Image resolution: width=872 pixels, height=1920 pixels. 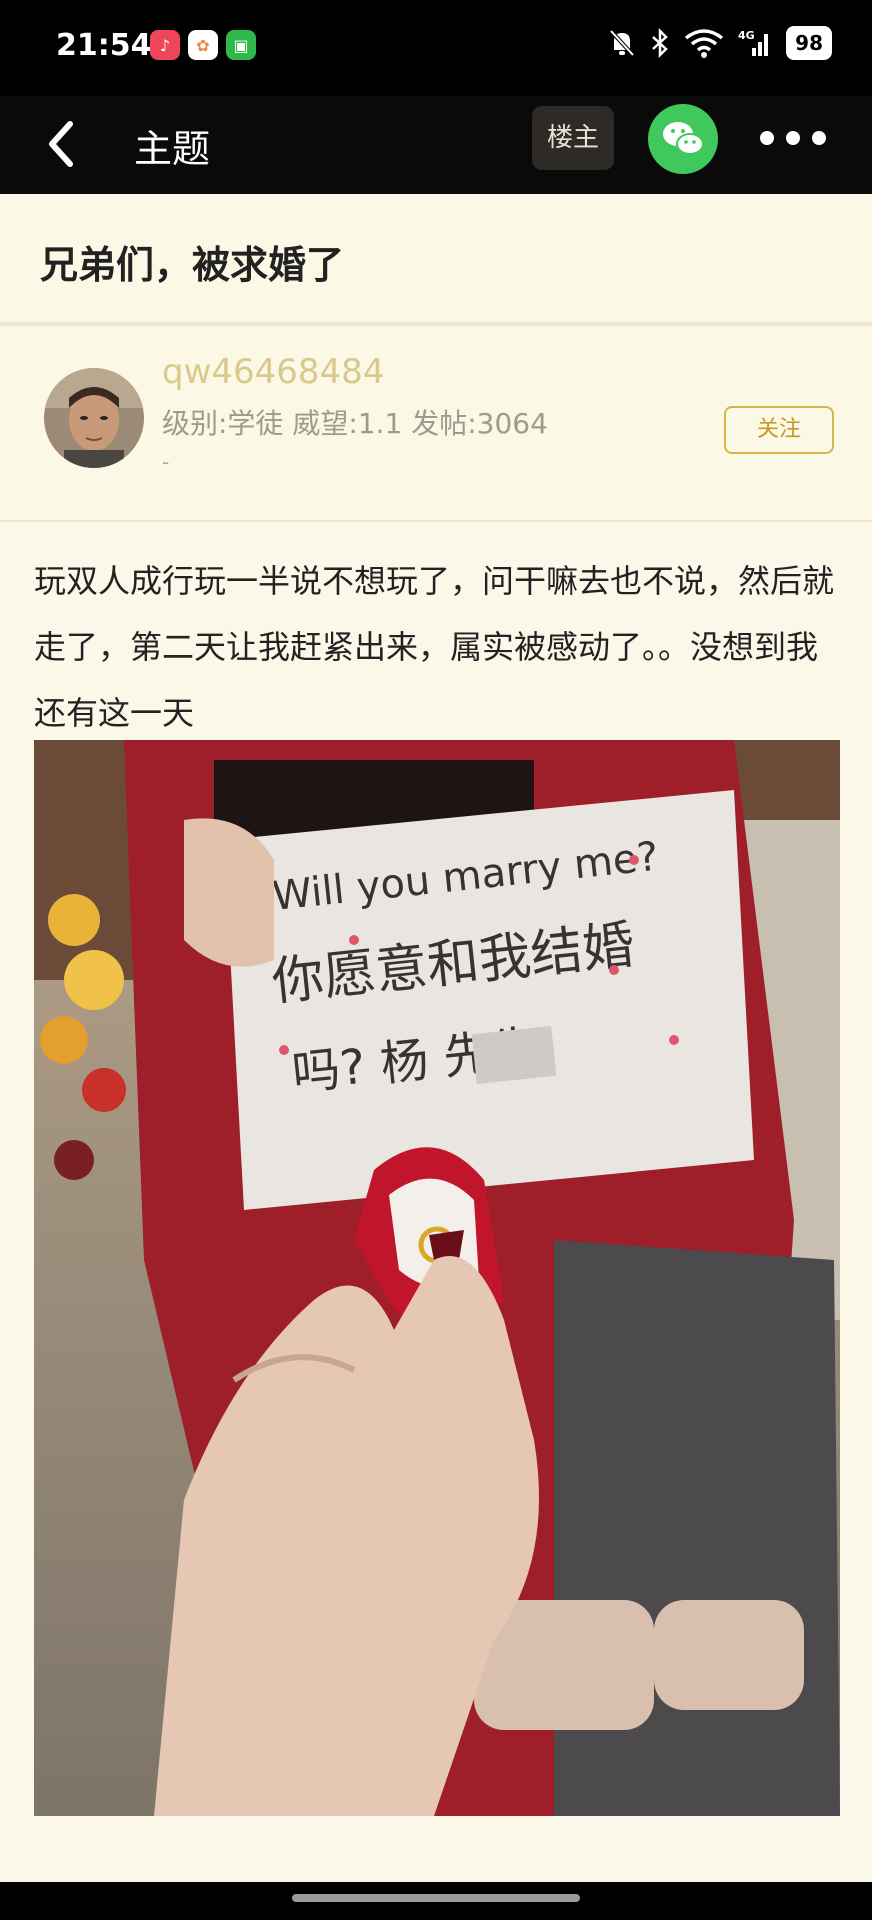 What do you see at coordinates (573, 138) in the screenshot?
I see `only-op-button: 楼主` at bounding box center [573, 138].